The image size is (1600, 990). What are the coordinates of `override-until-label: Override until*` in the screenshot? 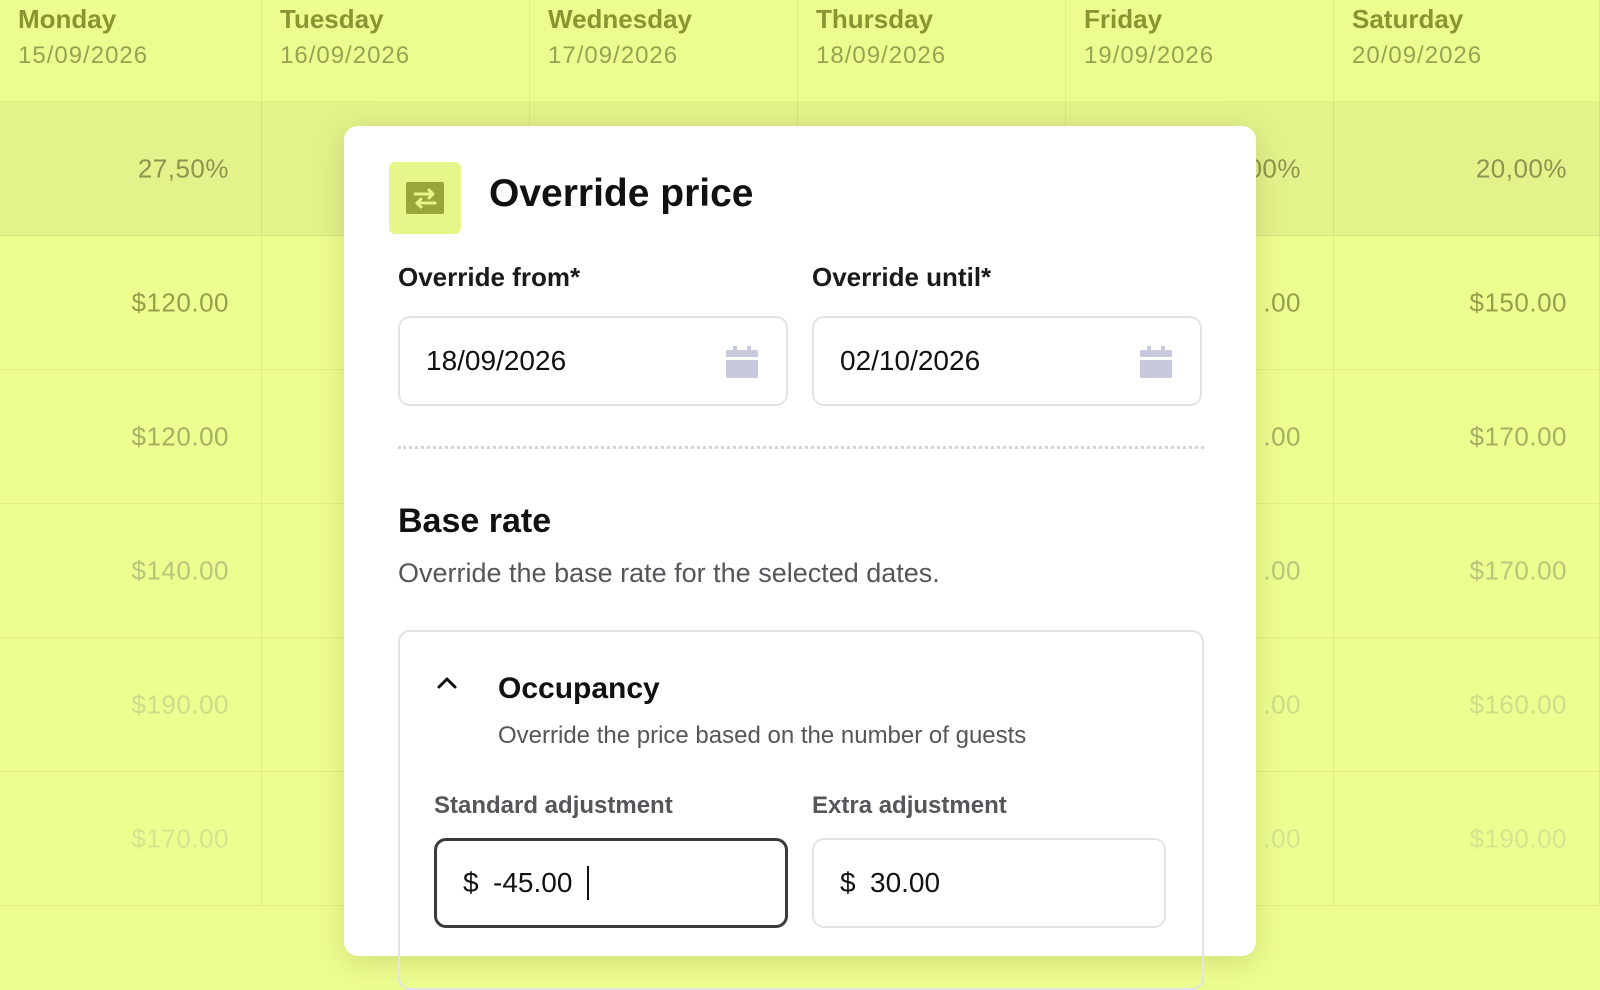 It's located at (902, 277).